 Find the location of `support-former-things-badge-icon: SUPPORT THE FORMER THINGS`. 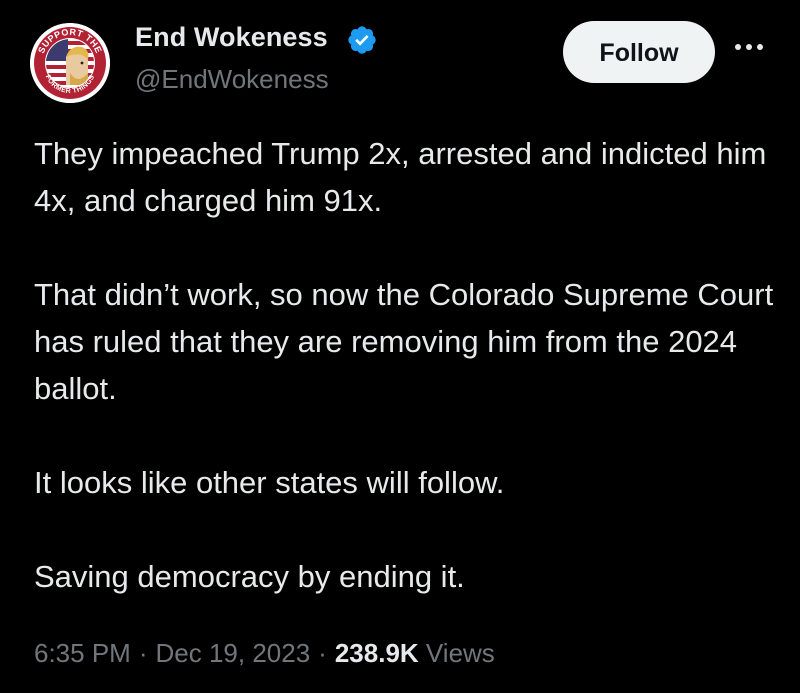

support-former-things-badge-icon: SUPPORT THE FORMER THINGS is located at coordinates (70, 63).